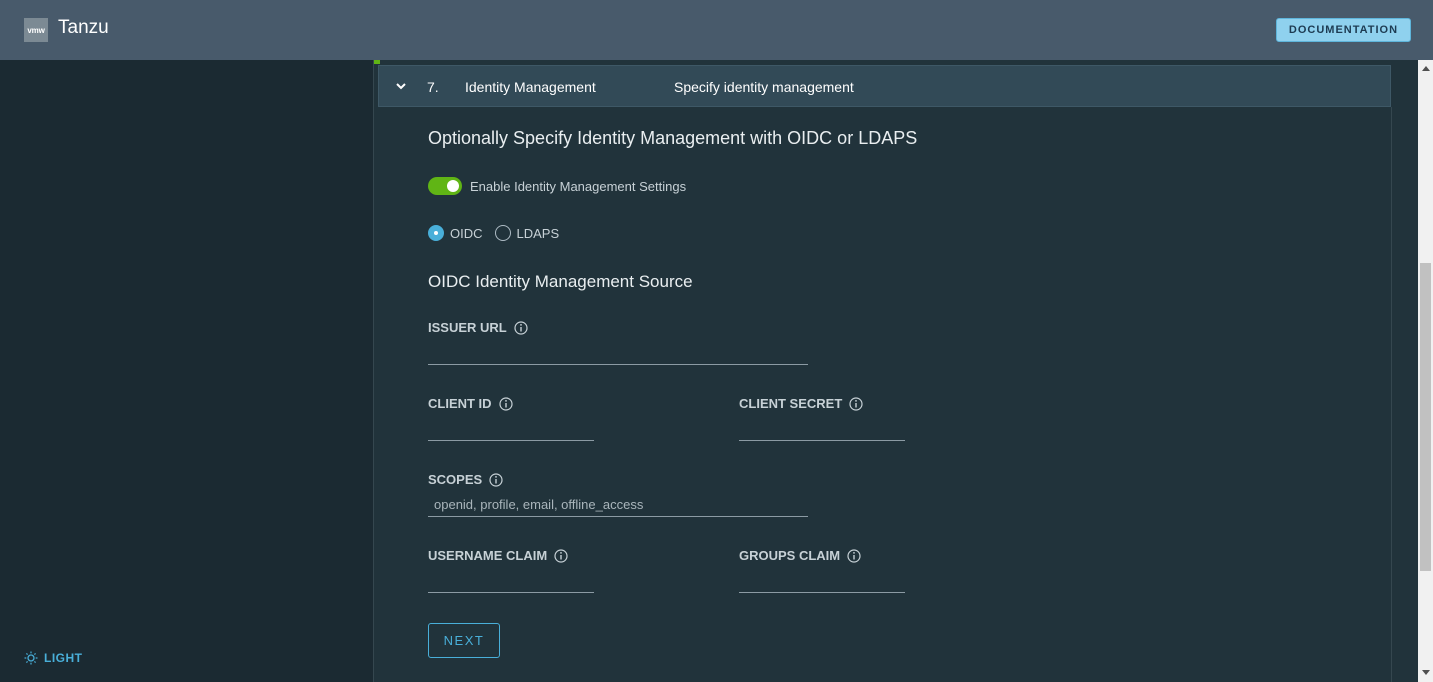 Image resolution: width=1433 pixels, height=682 pixels. I want to click on page-scrollbar, so click(1425, 371).